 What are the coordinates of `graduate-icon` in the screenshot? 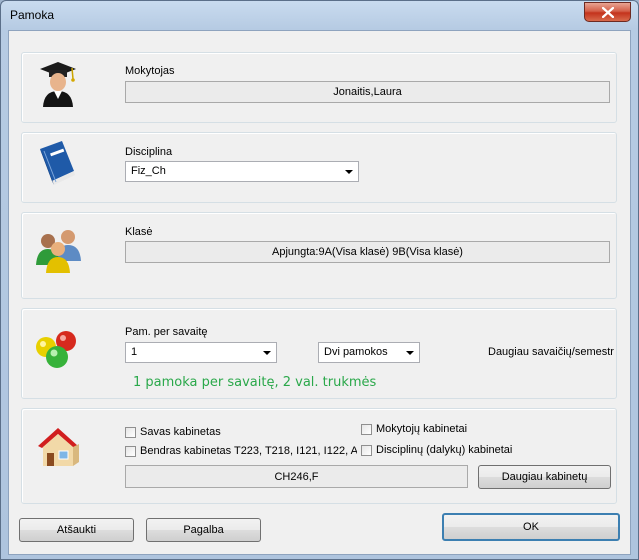 It's located at (58, 84).